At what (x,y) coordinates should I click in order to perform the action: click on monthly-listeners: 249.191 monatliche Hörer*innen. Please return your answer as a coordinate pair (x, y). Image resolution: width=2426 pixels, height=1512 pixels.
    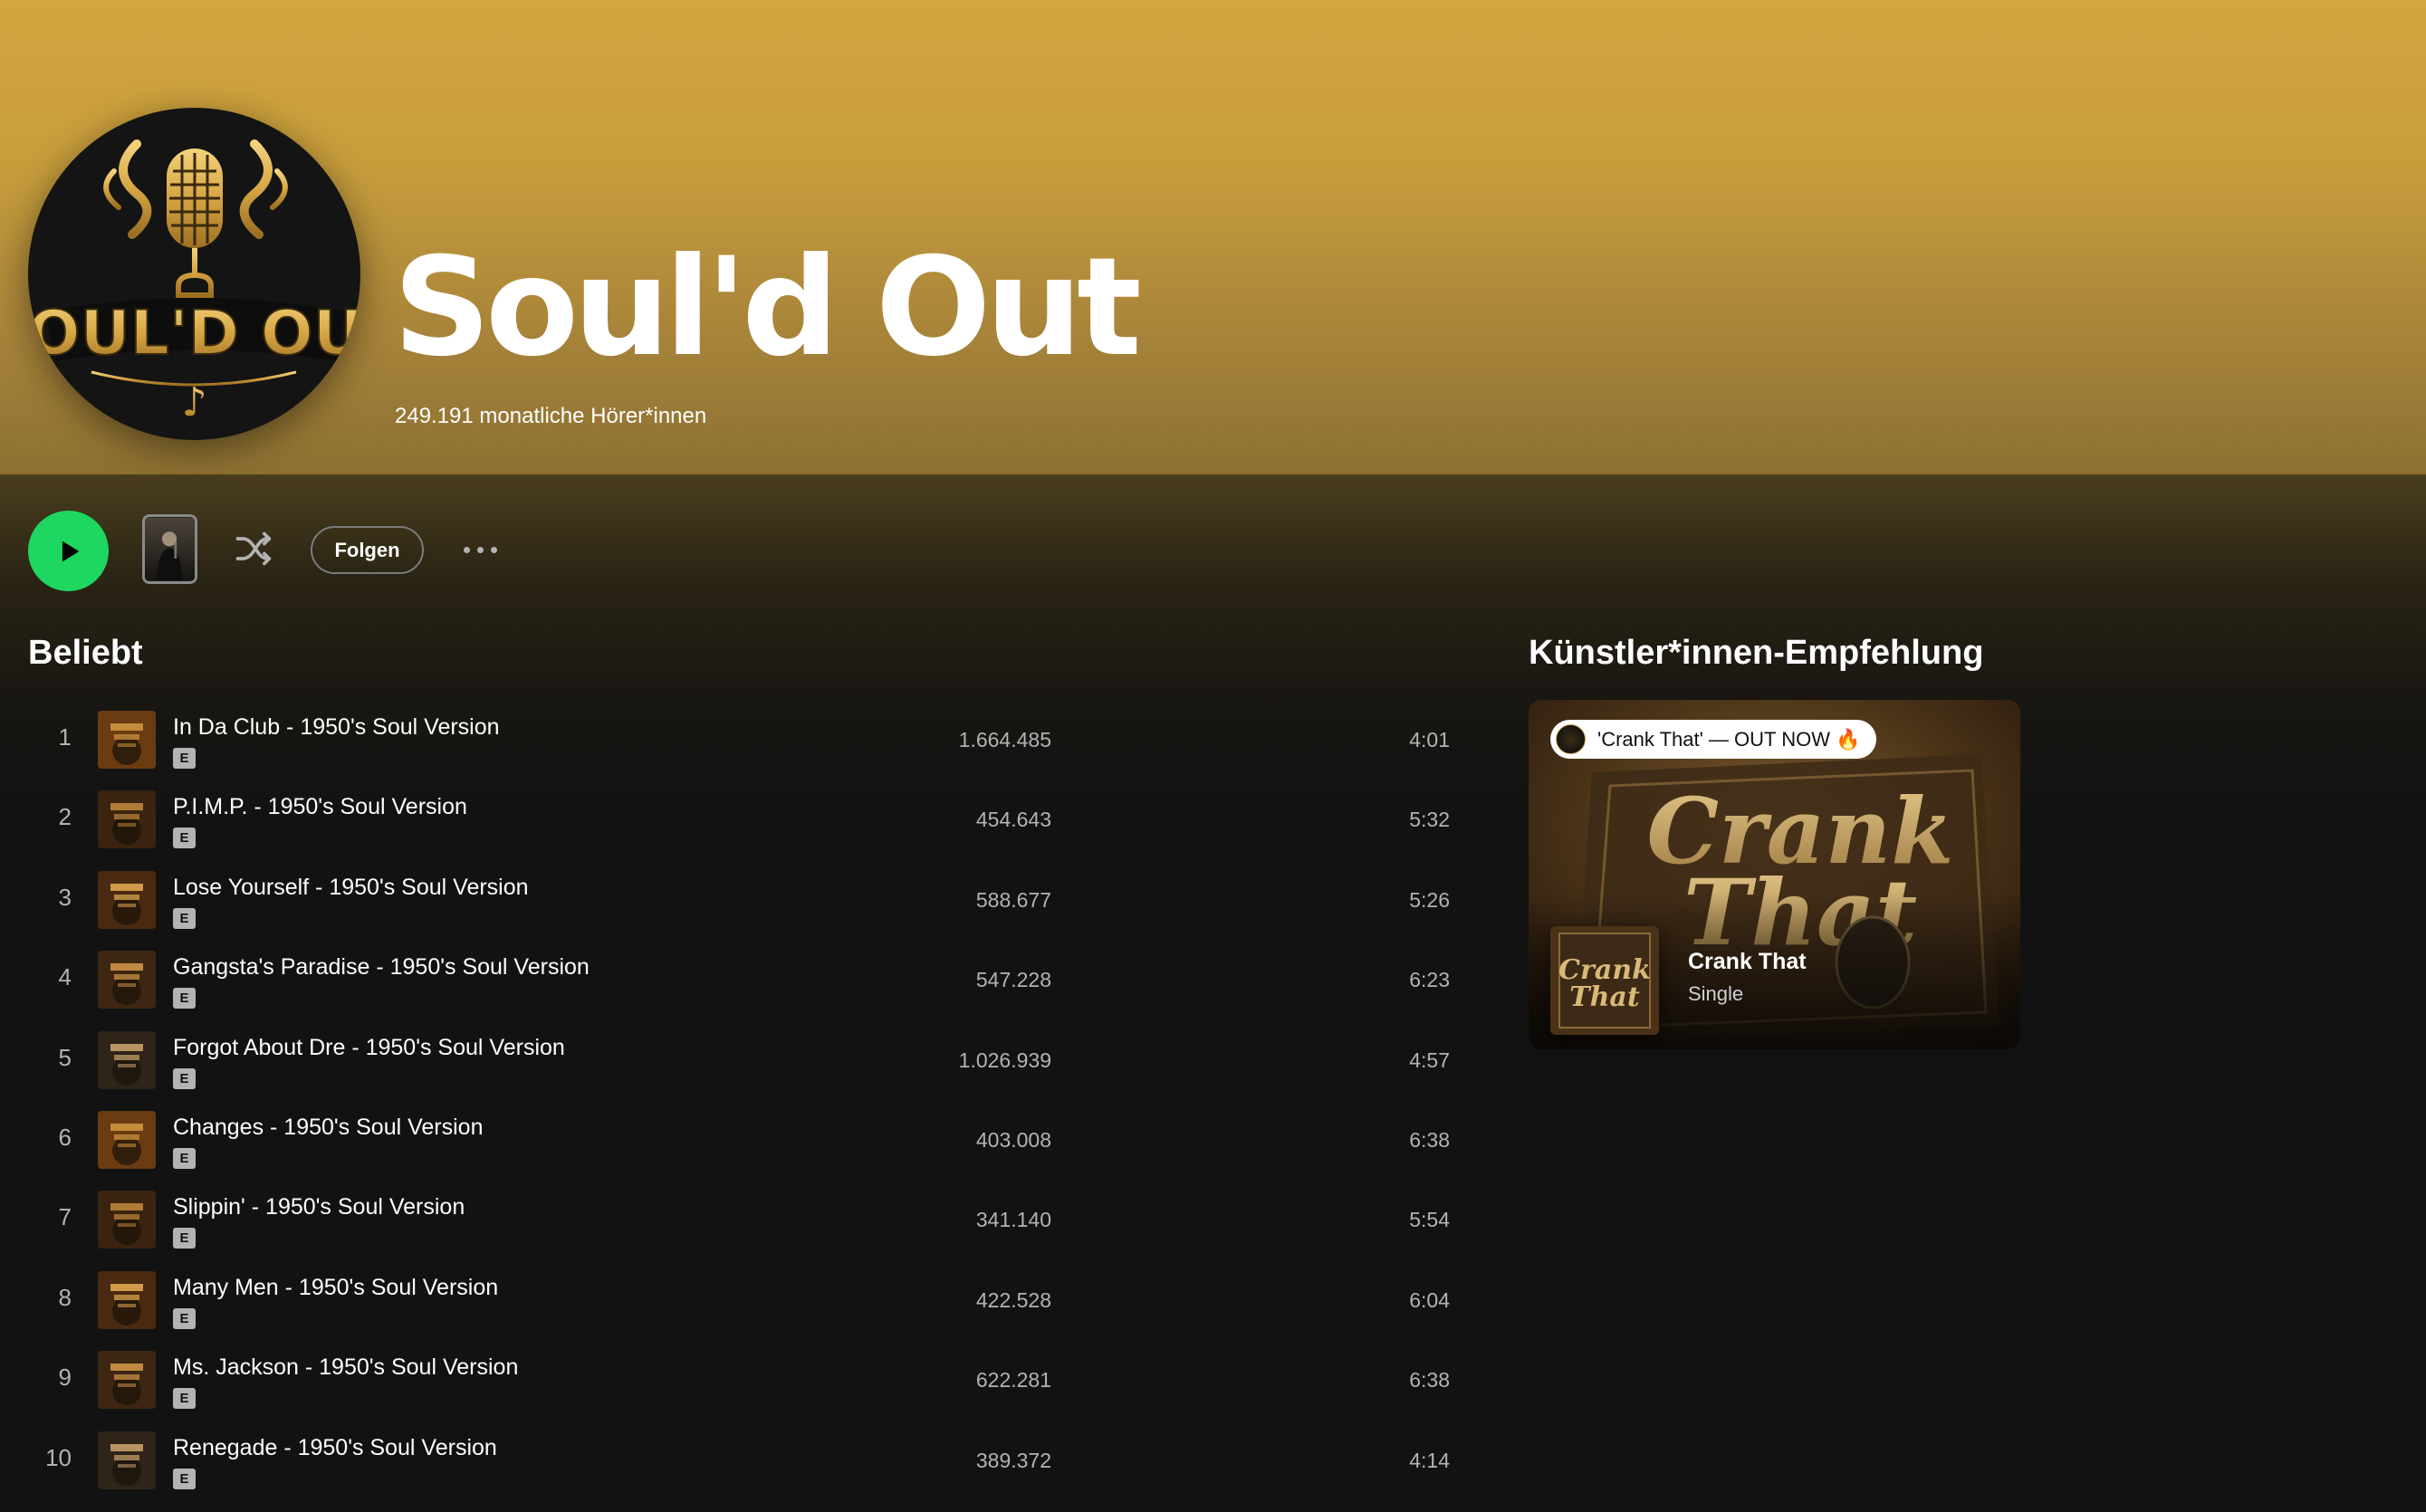
    Looking at the image, I should click on (551, 416).